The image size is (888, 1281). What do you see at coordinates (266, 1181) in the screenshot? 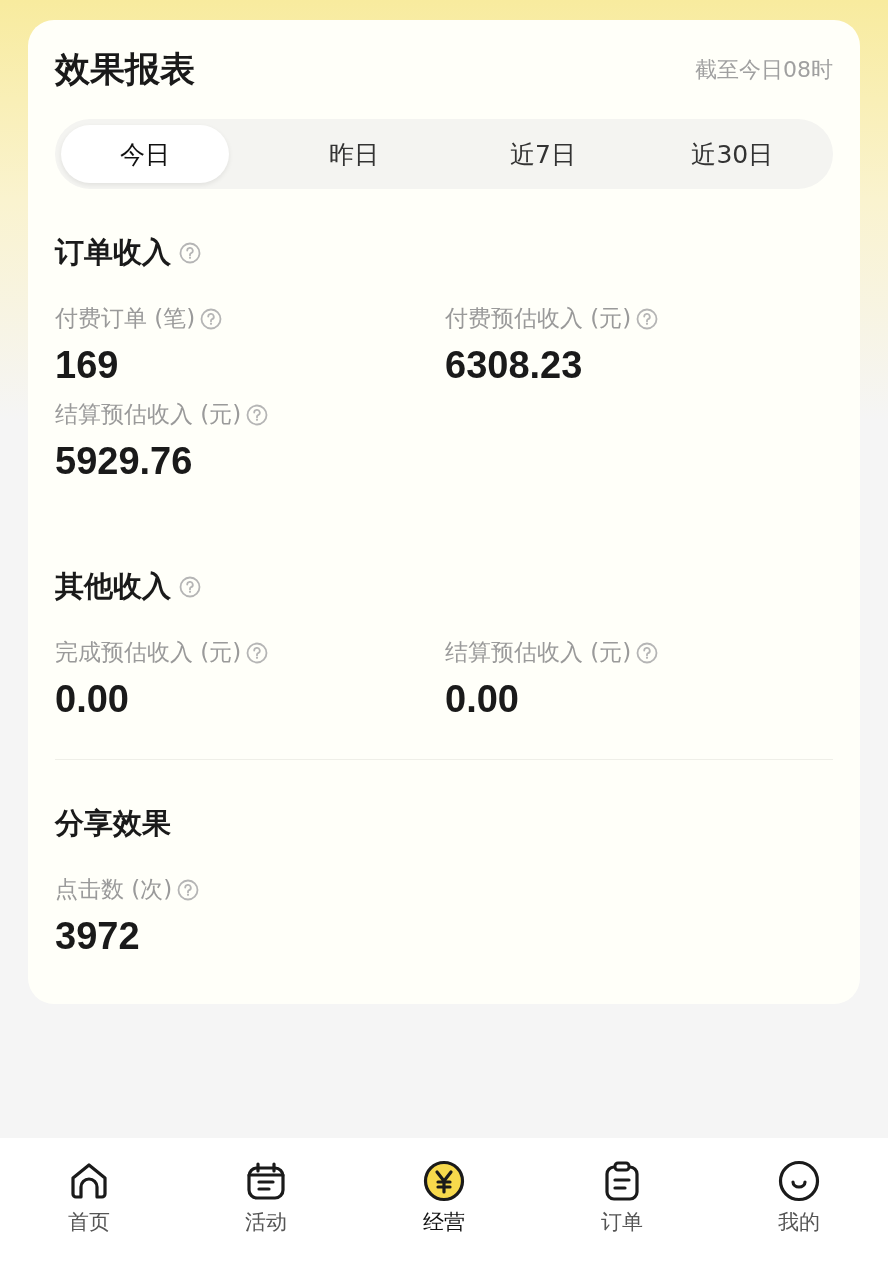
I see `calendar-icon` at bounding box center [266, 1181].